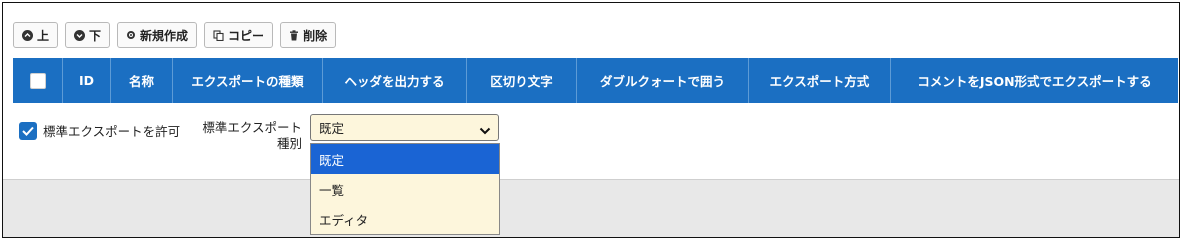 The width and height of the screenshot is (1184, 241). Describe the element at coordinates (315, 35) in the screenshot. I see `delete-label: 削除` at that location.